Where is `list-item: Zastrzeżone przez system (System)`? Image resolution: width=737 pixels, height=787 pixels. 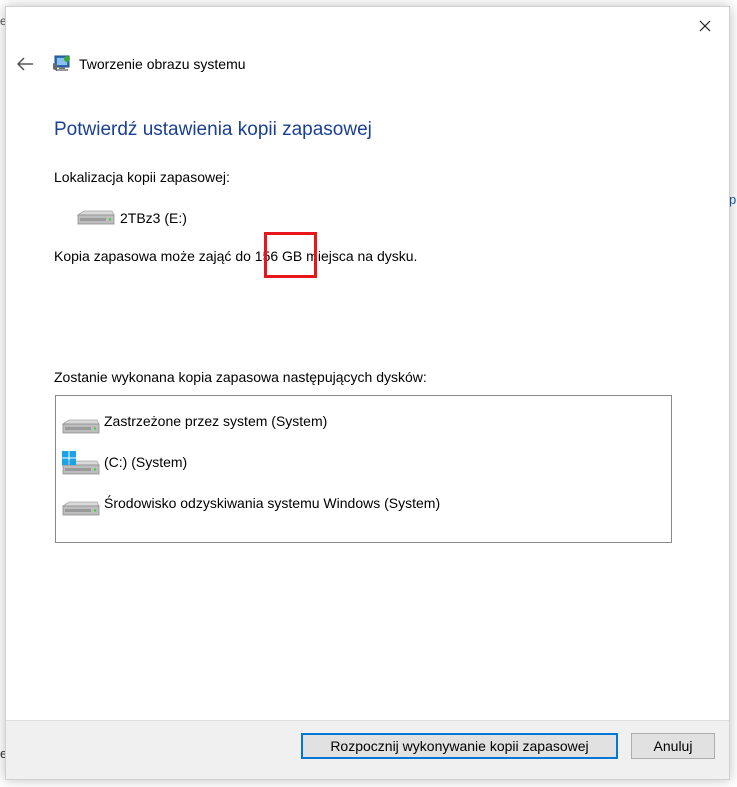
list-item: Zastrzeżone przez system (System) is located at coordinates (194, 424).